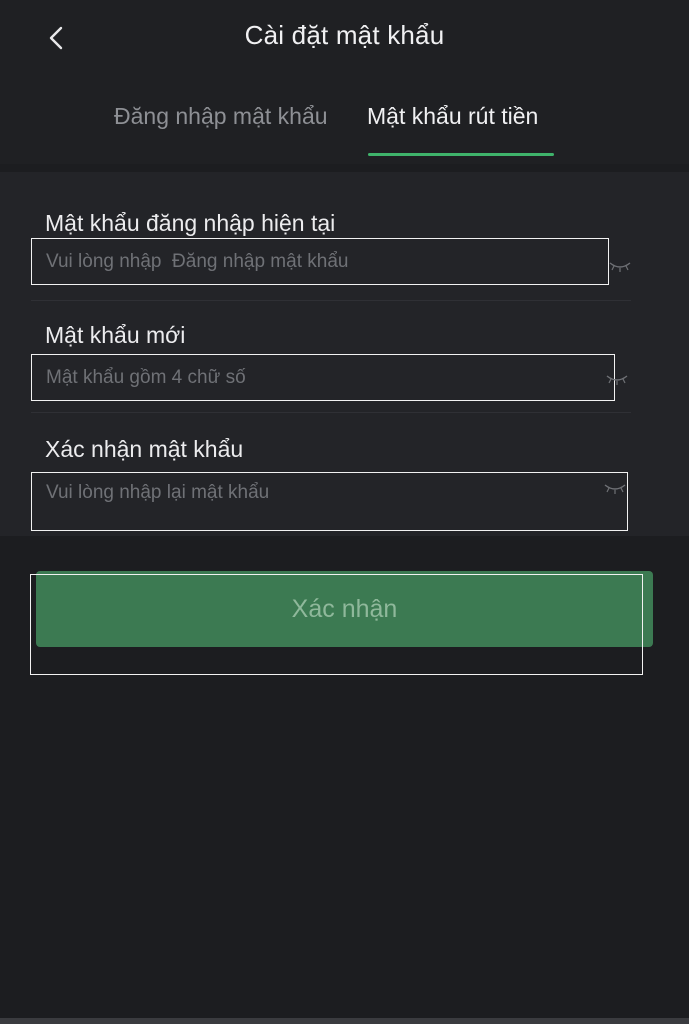  Describe the element at coordinates (336, 624) in the screenshot. I see `confirm-button-outline` at that location.